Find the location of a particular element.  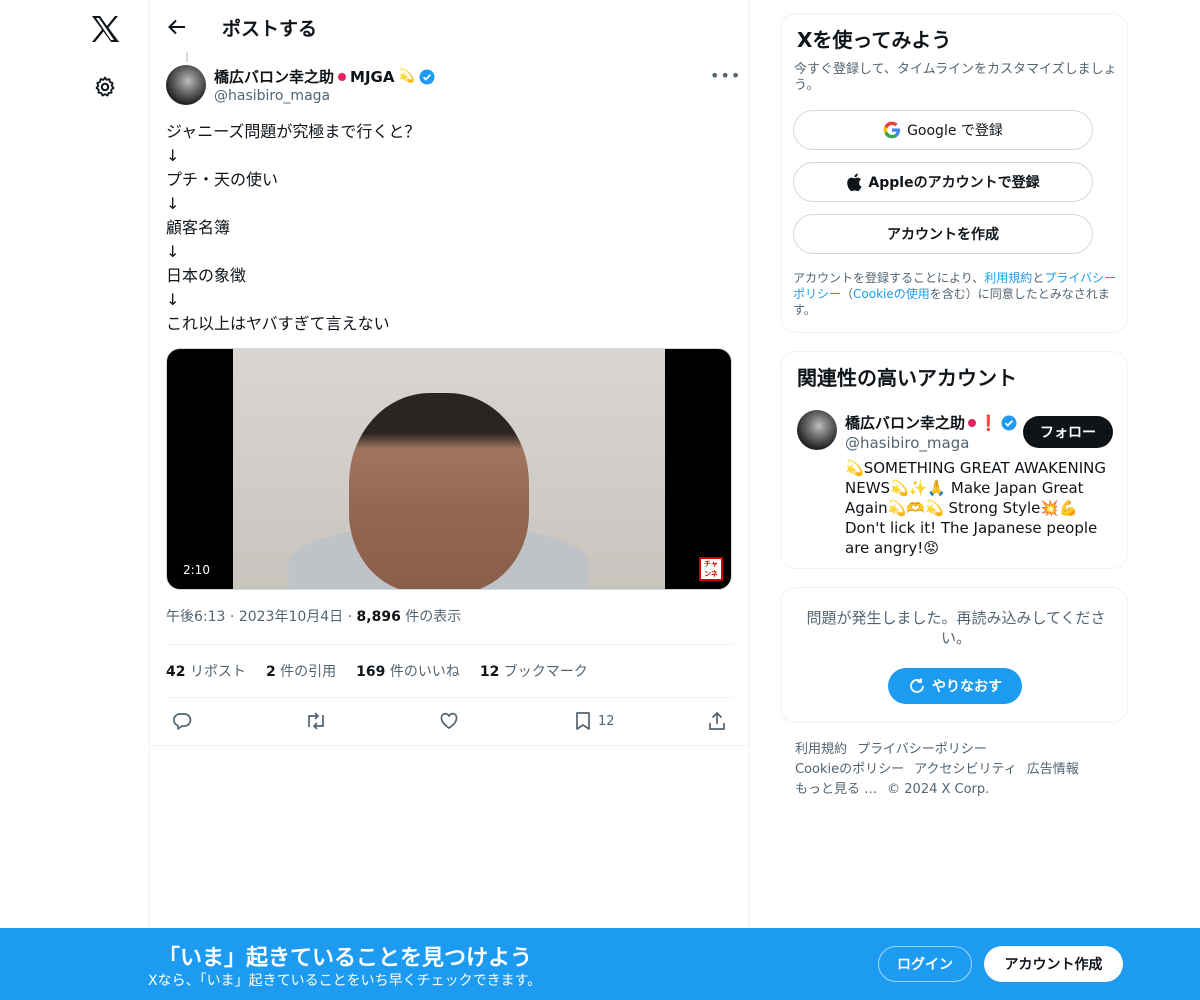

reply-button is located at coordinates (182, 721).